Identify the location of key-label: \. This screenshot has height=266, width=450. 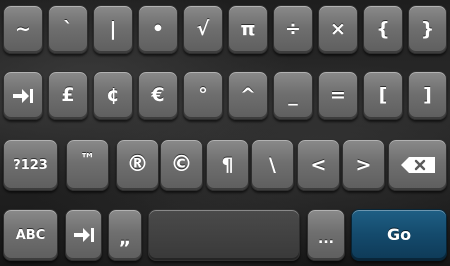
(272, 164).